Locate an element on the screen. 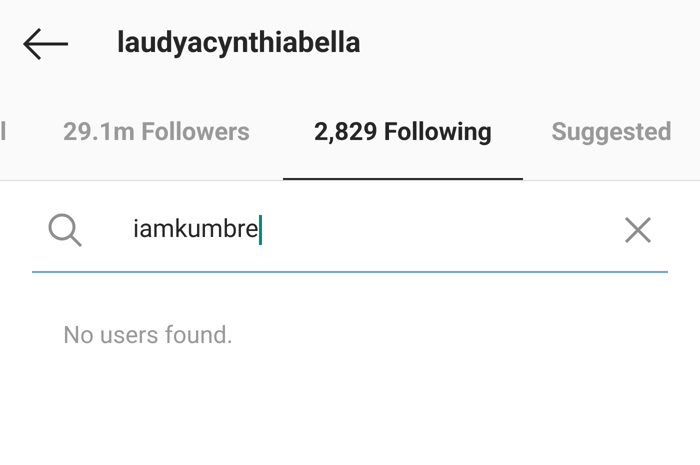 Image resolution: width=700 pixels, height=465 pixels. profile-username: laudyacynthiabella is located at coordinates (239, 43).